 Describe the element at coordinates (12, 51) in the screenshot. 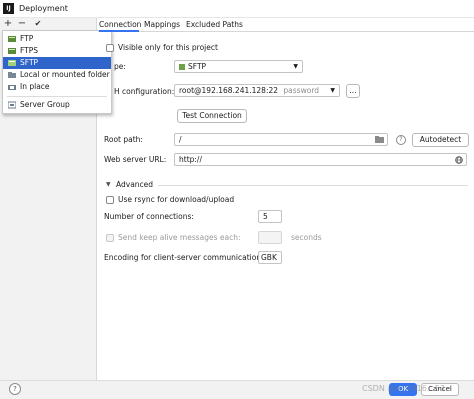

I see `ftps-icon` at that location.